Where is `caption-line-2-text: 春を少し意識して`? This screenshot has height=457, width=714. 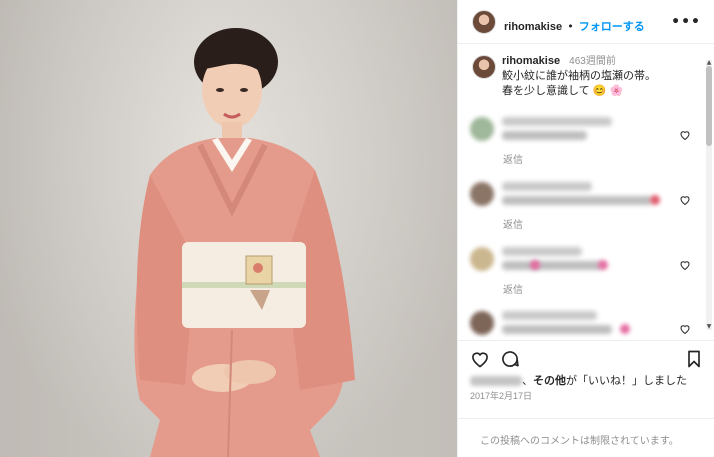
caption-line-2-text: 春を少し意識して is located at coordinates (546, 91).